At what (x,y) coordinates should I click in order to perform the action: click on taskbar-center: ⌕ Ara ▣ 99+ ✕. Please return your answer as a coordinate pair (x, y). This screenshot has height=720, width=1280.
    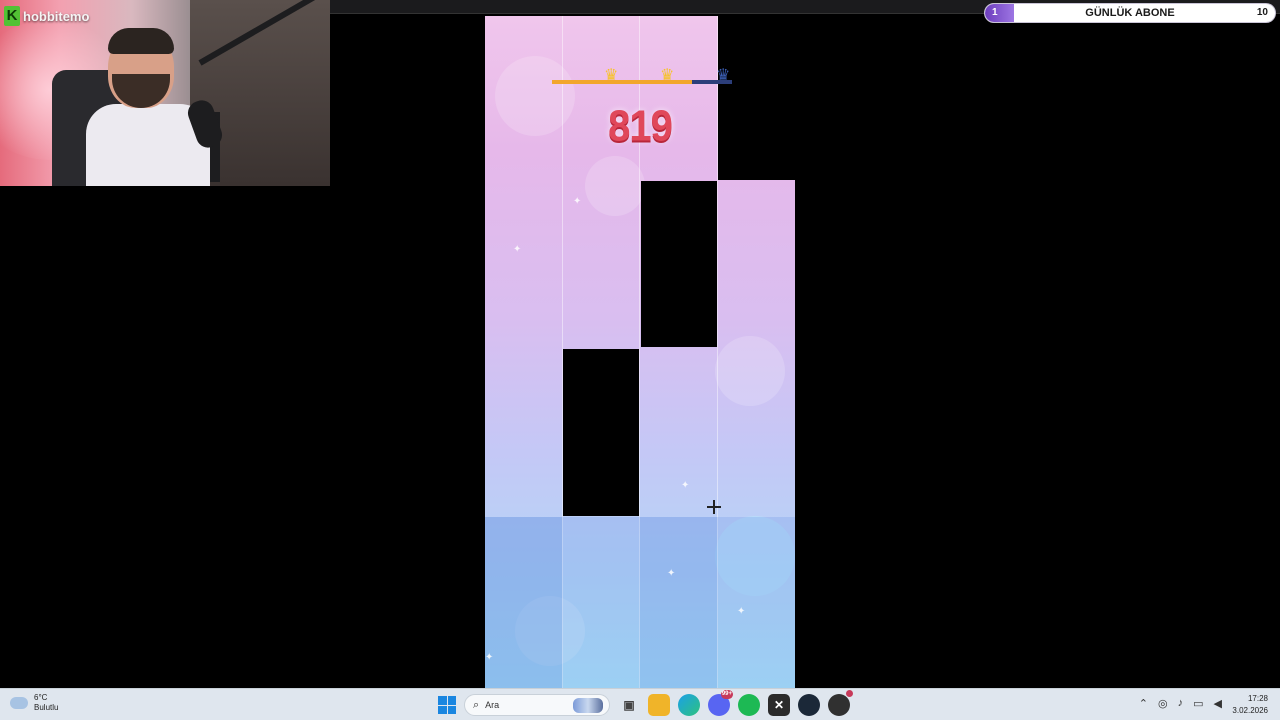
    Looking at the image, I should click on (645, 703).